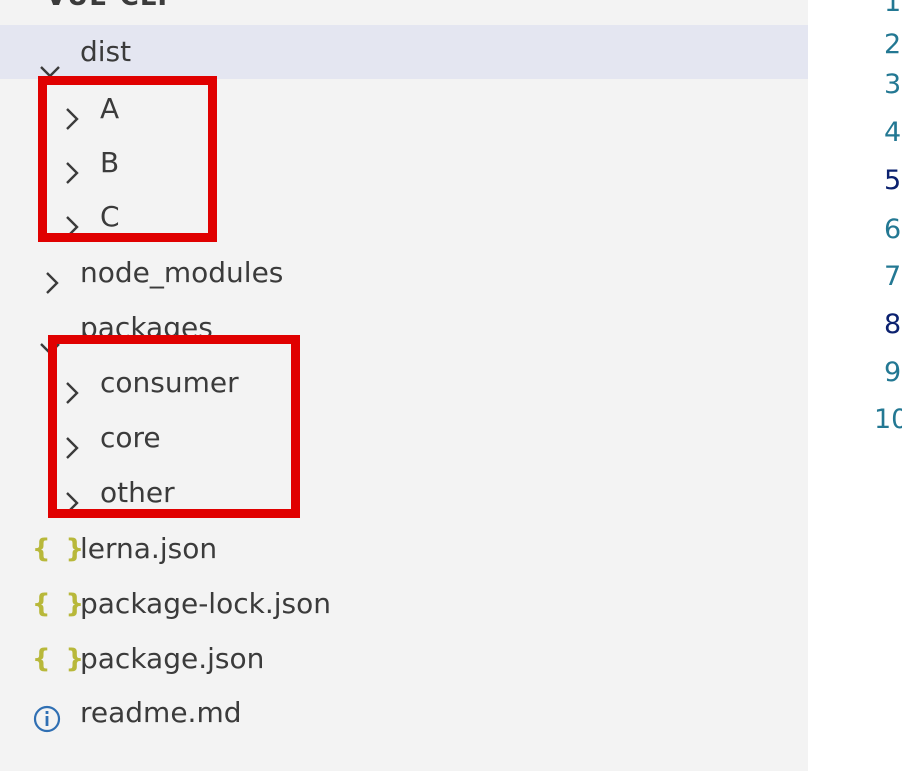 This screenshot has height=771, width=902. I want to click on tree-item-consumer: consumer, so click(404, 383).